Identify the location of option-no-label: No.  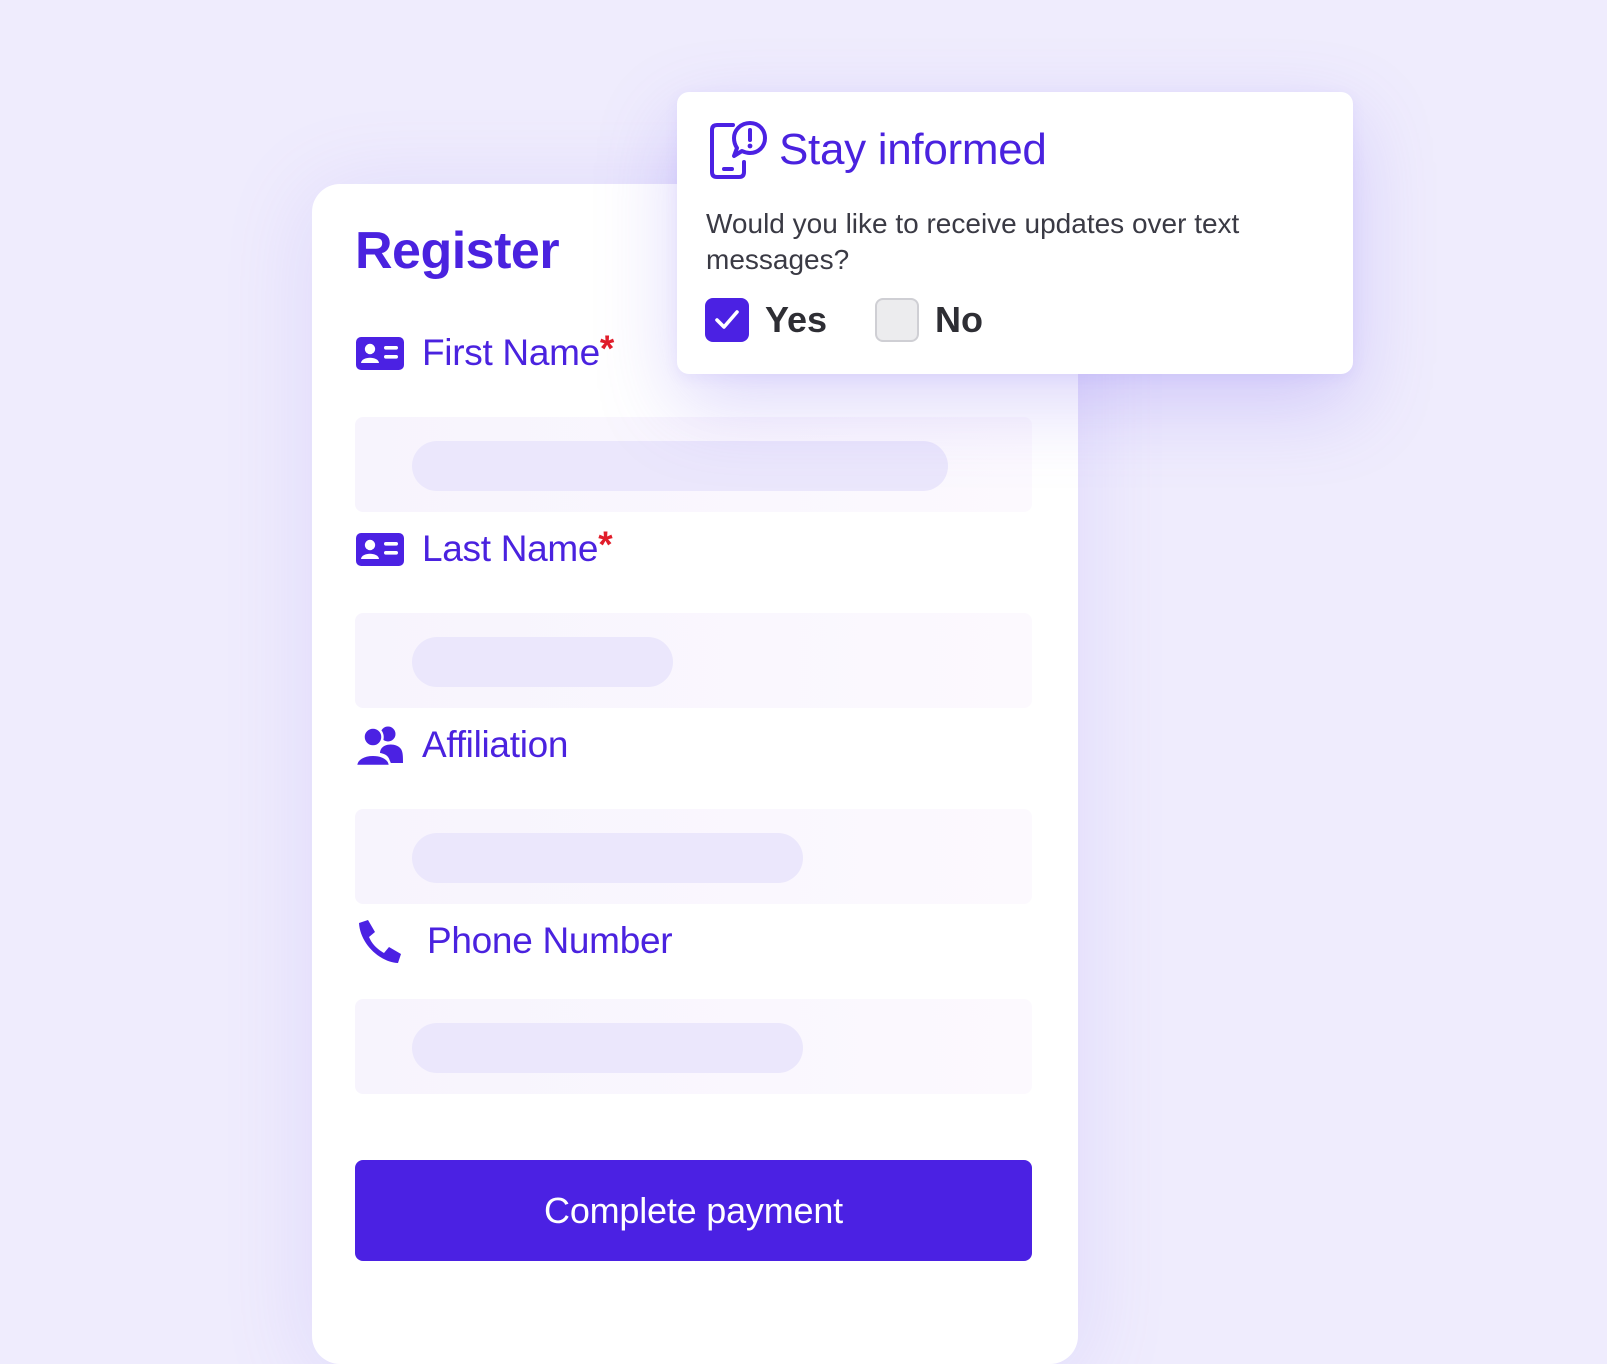
(959, 319).